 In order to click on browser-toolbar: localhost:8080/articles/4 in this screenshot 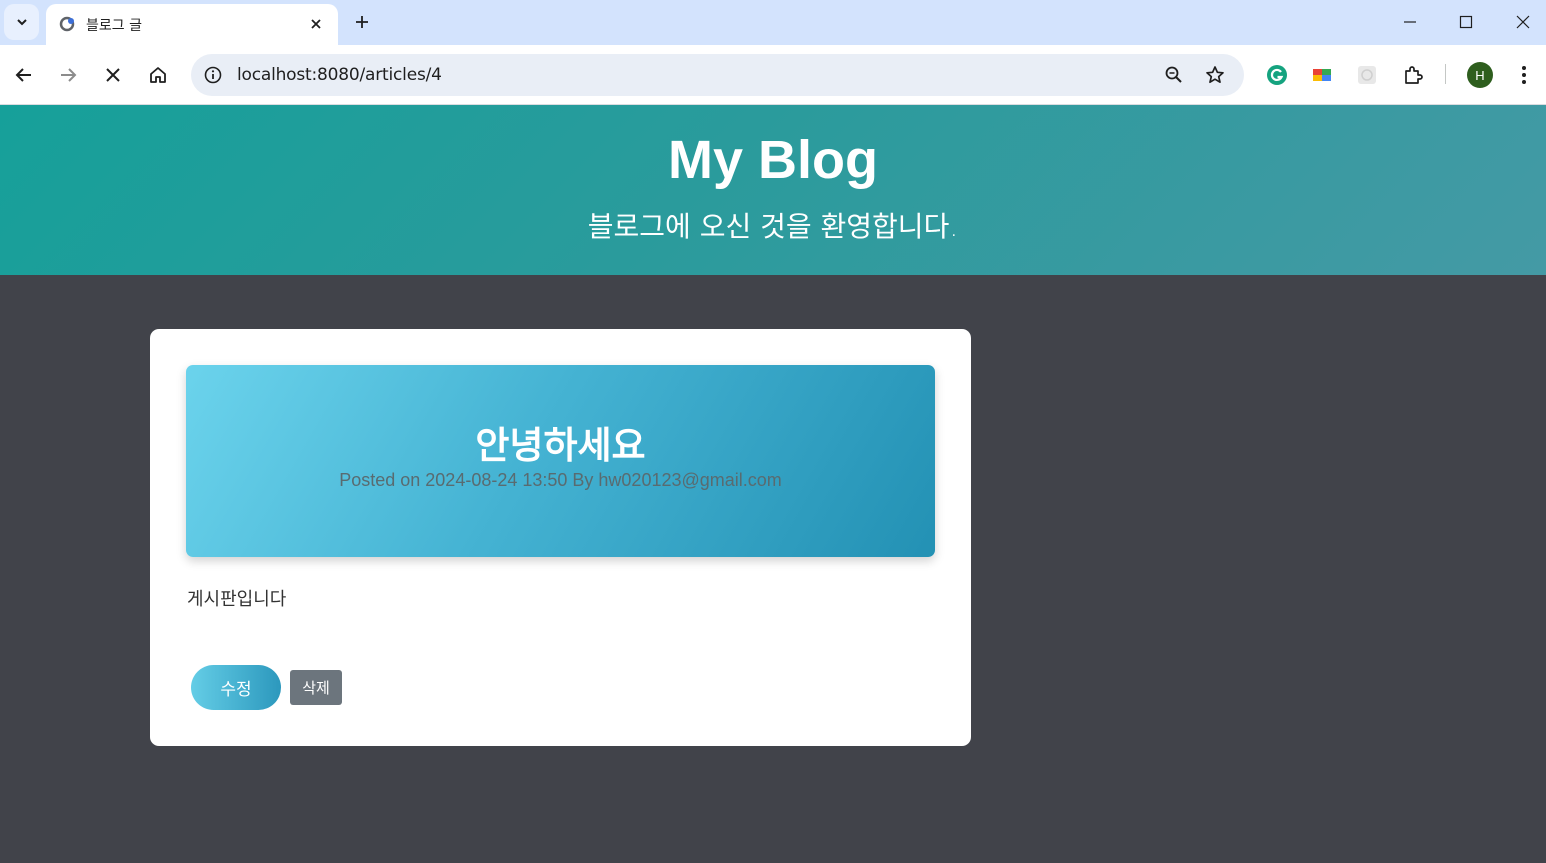, I will do `click(773, 75)`.